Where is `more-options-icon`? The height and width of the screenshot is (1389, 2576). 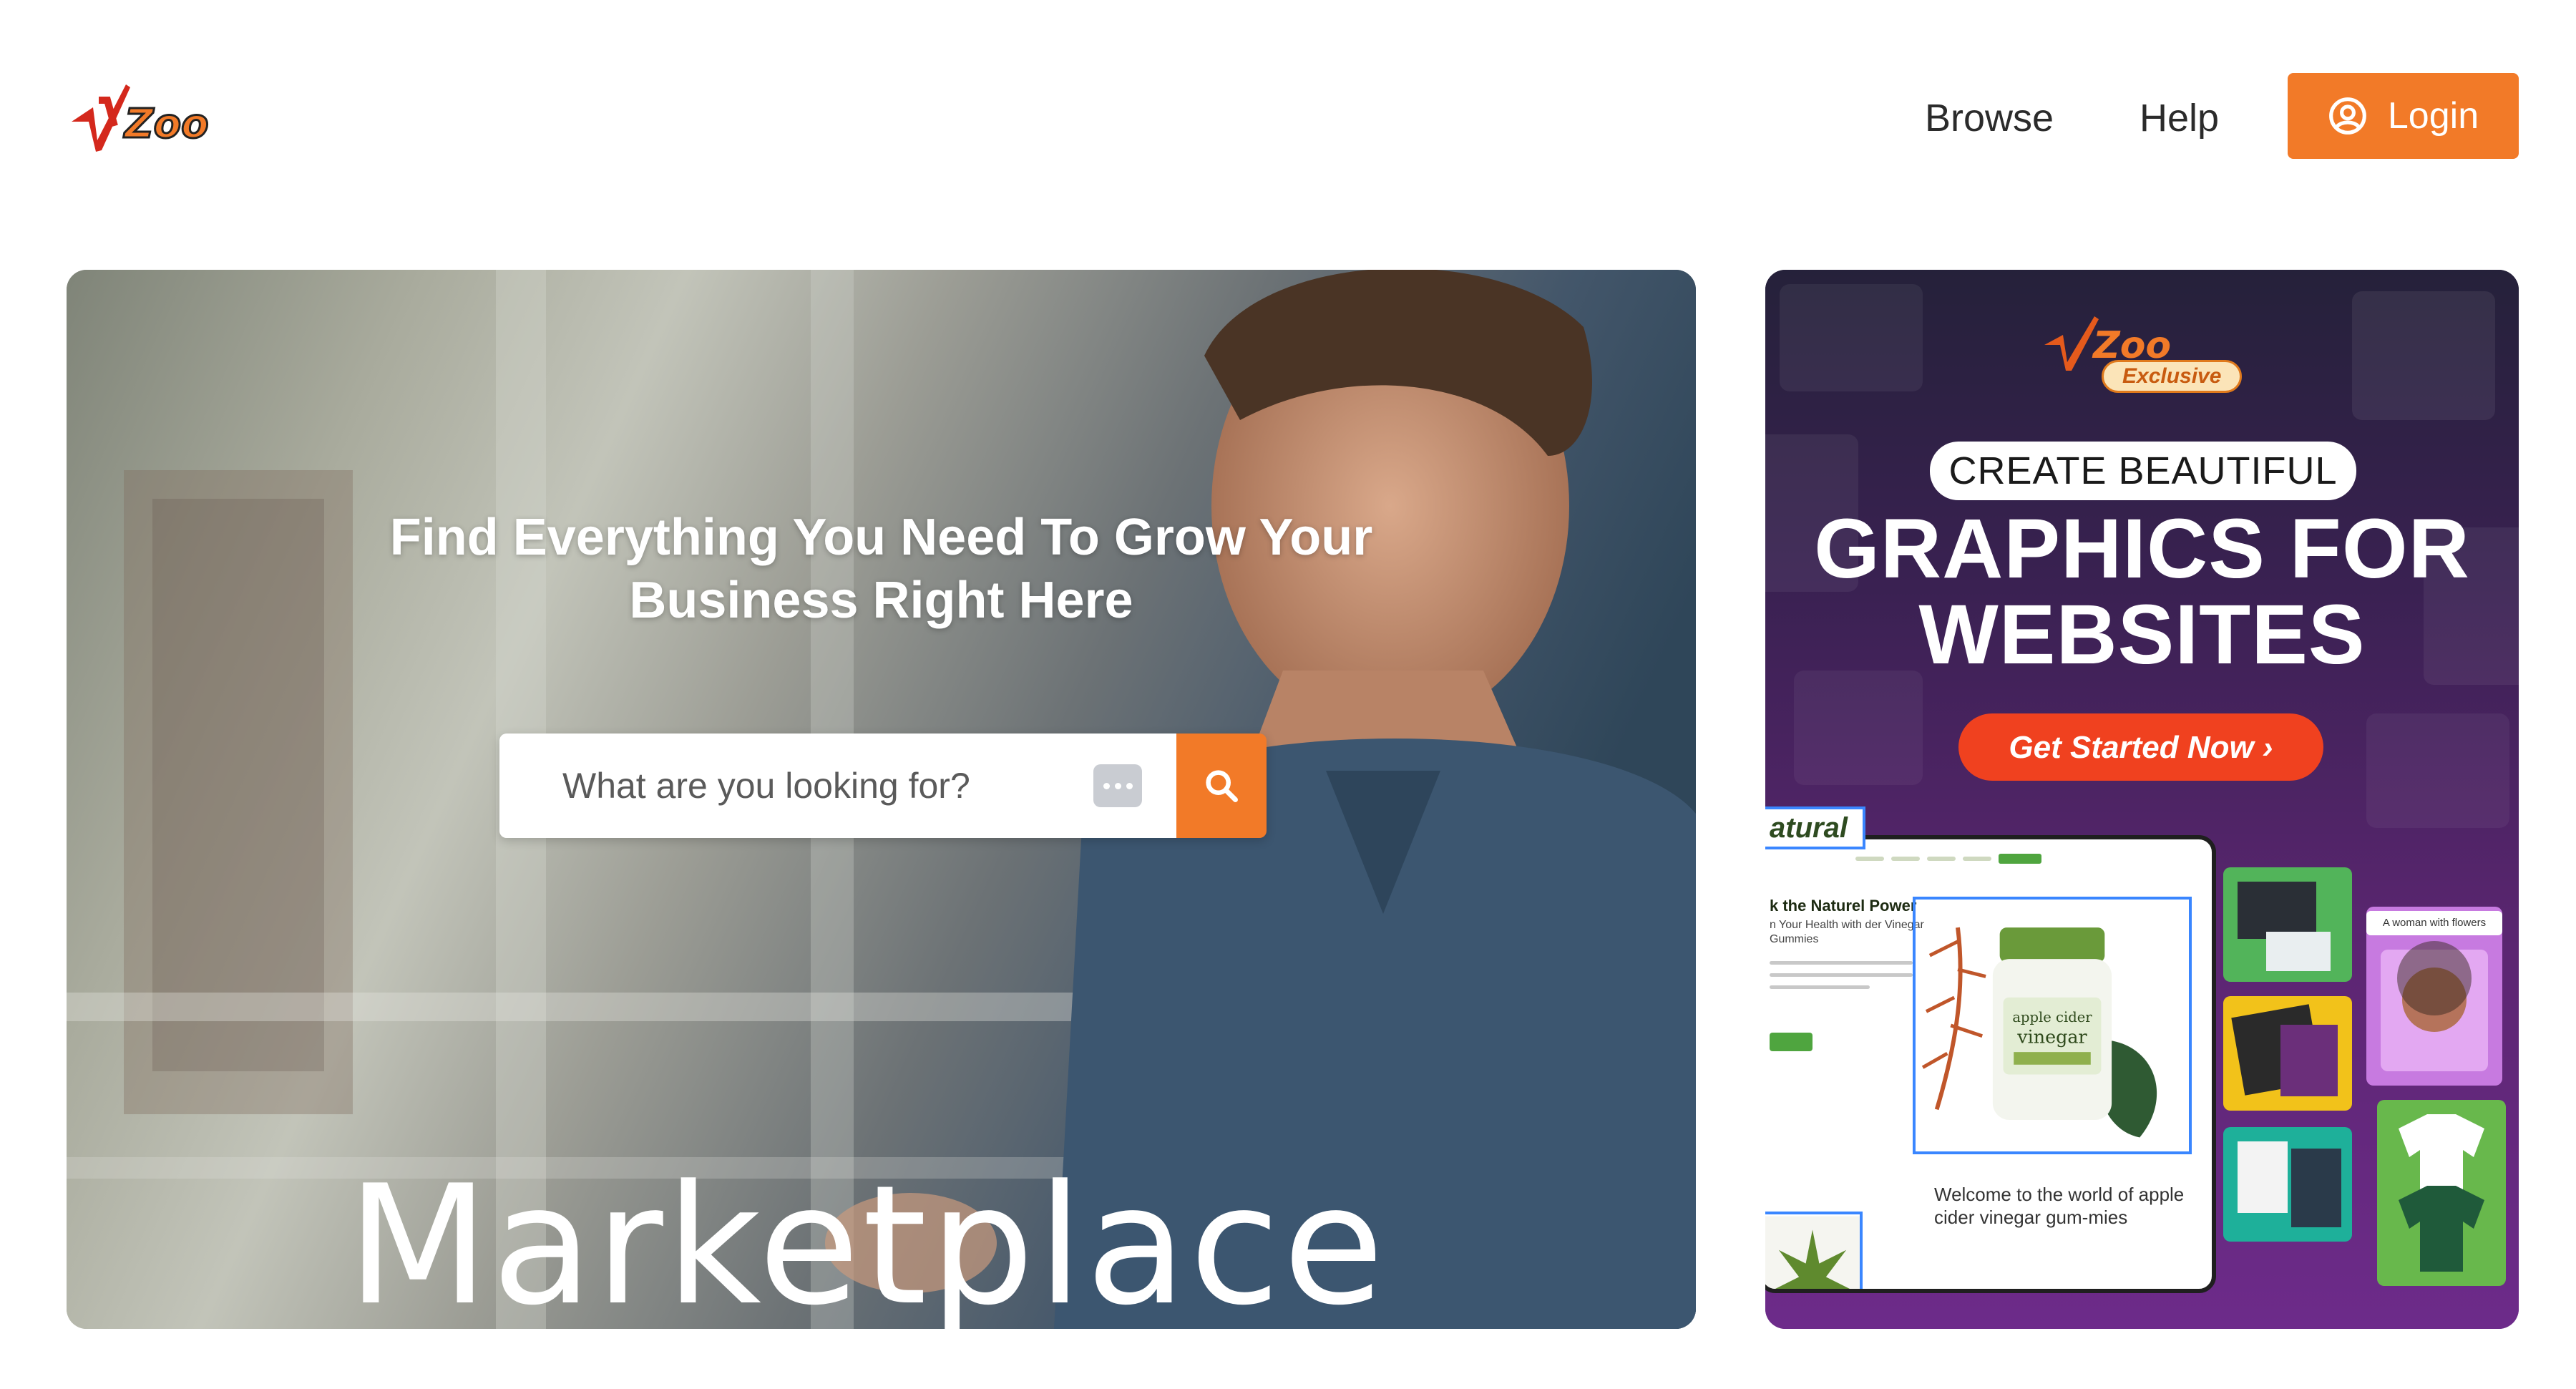
more-options-icon is located at coordinates (1117, 785).